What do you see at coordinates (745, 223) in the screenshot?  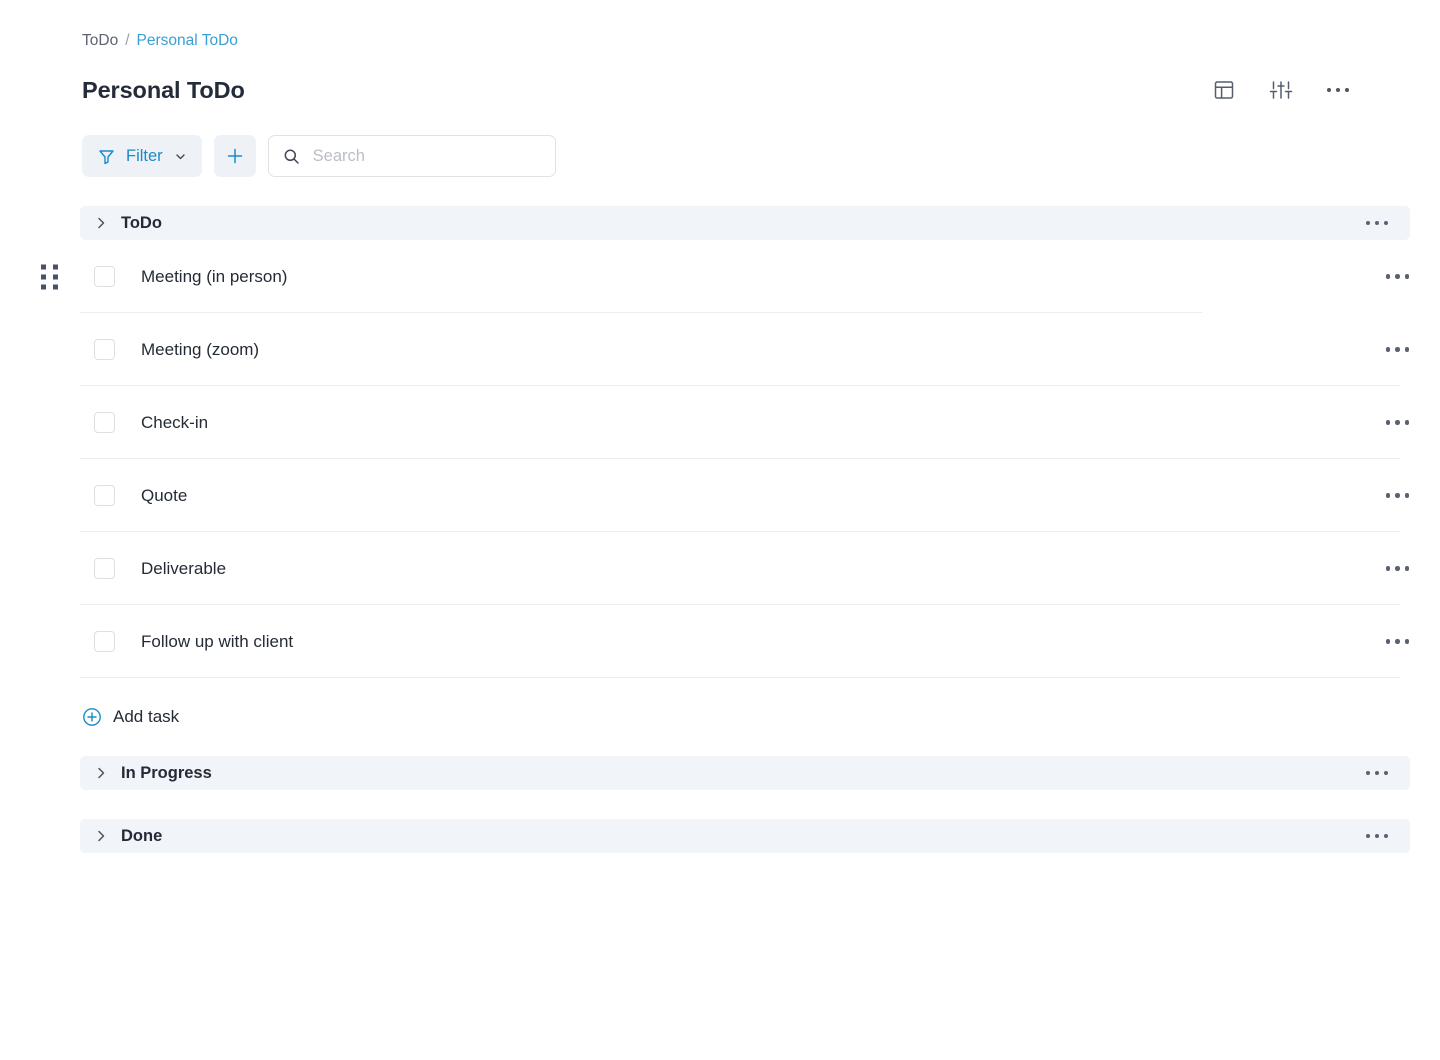 I see `group-header-todo: ToDo` at bounding box center [745, 223].